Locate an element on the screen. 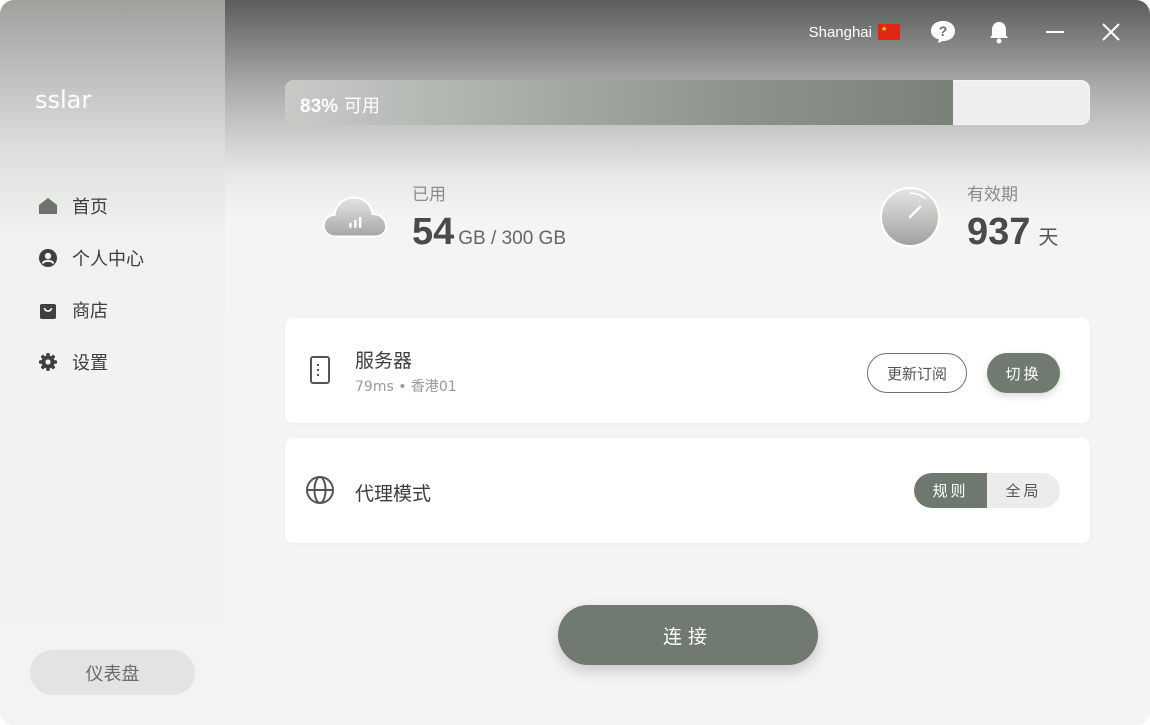 The width and height of the screenshot is (1150, 725). user-icon is located at coordinates (48, 258).